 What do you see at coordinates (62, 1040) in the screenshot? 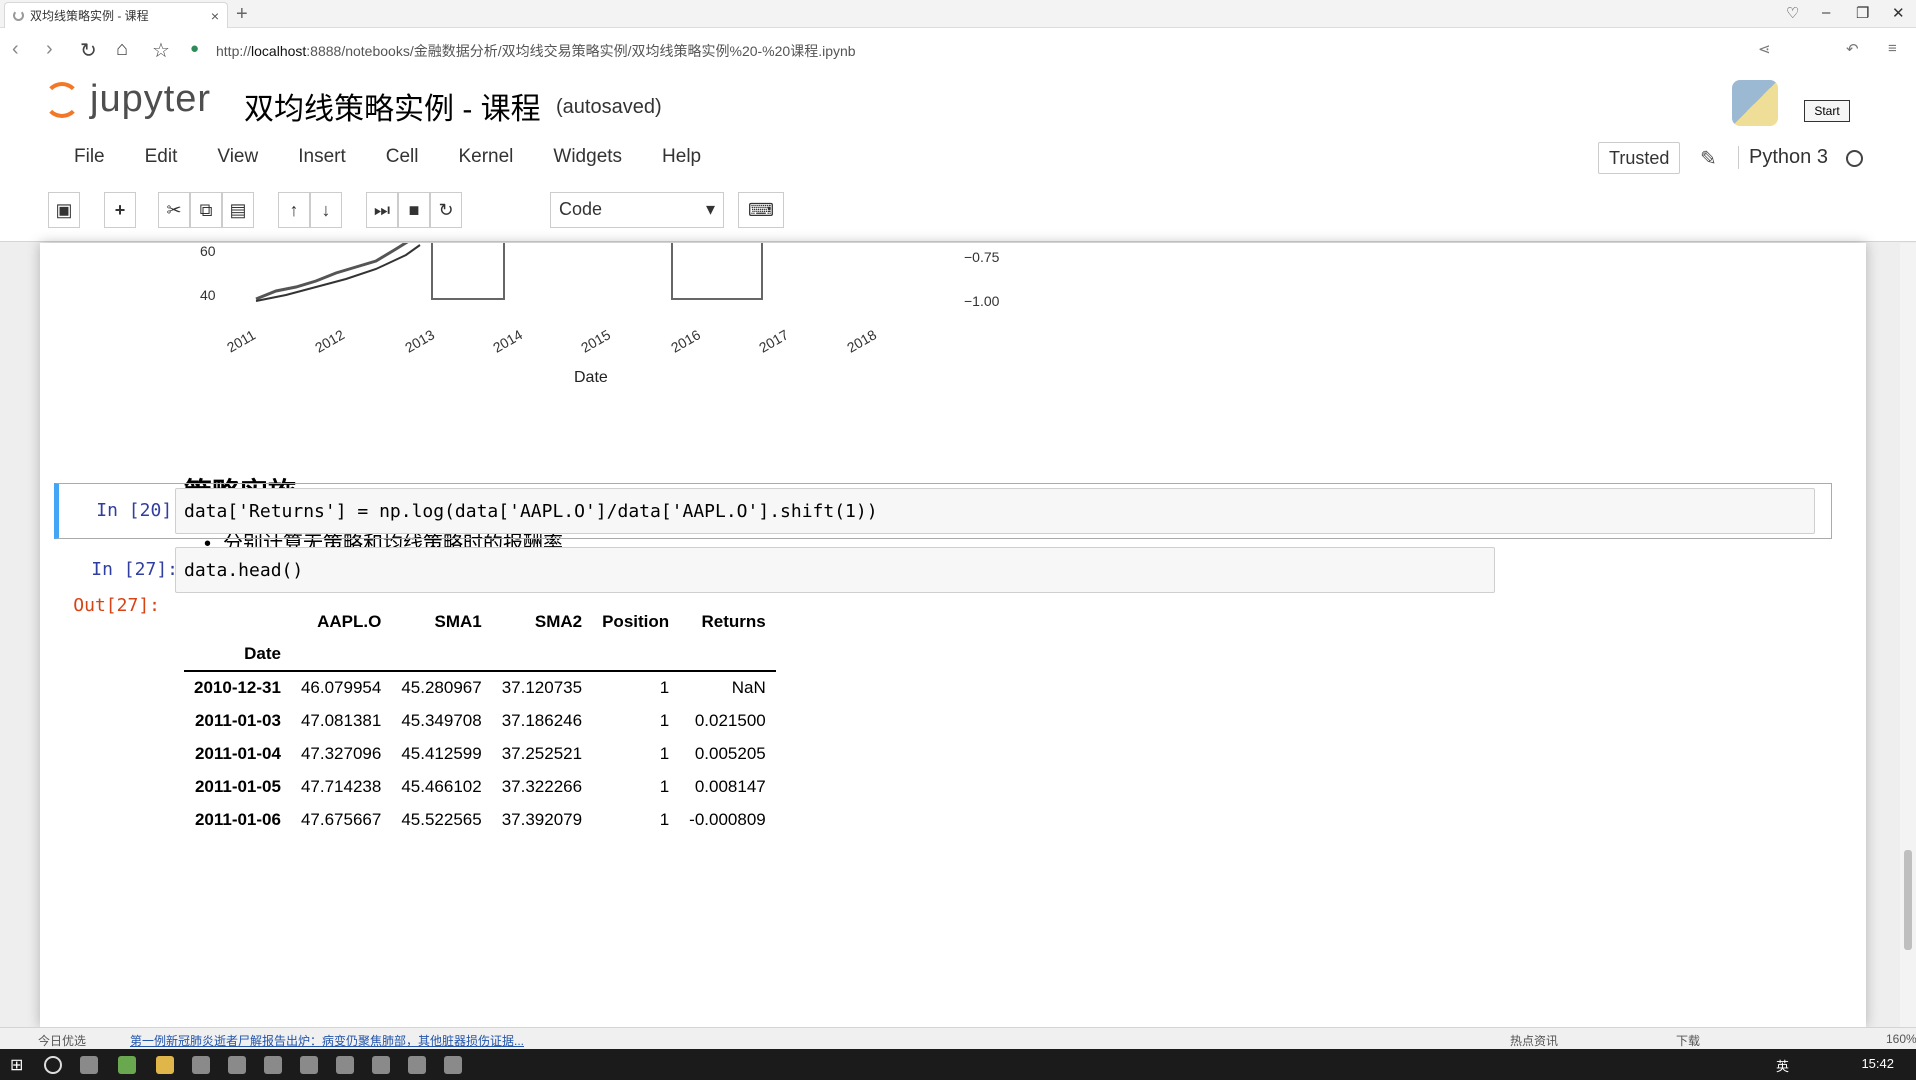
I see `status-left: 今日优选` at bounding box center [62, 1040].